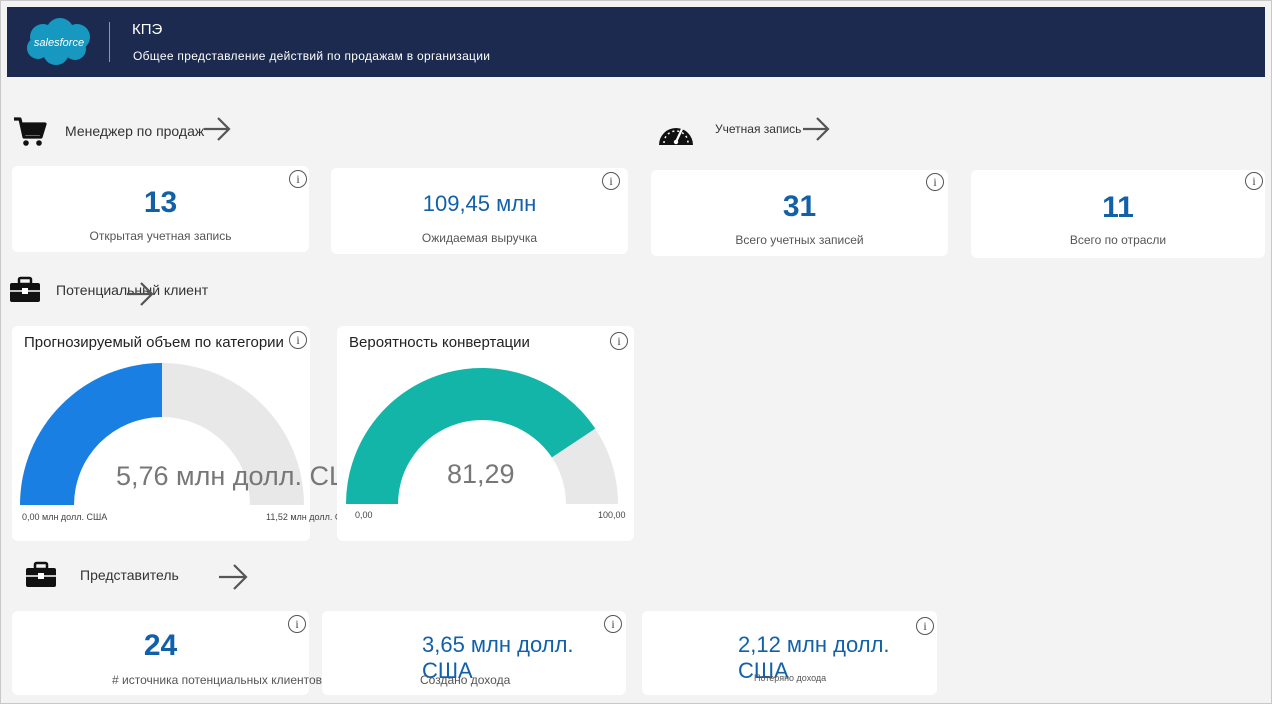 The width and height of the screenshot is (1272, 704). What do you see at coordinates (160, 645) in the screenshot?
I see `kpi-value: 24` at bounding box center [160, 645].